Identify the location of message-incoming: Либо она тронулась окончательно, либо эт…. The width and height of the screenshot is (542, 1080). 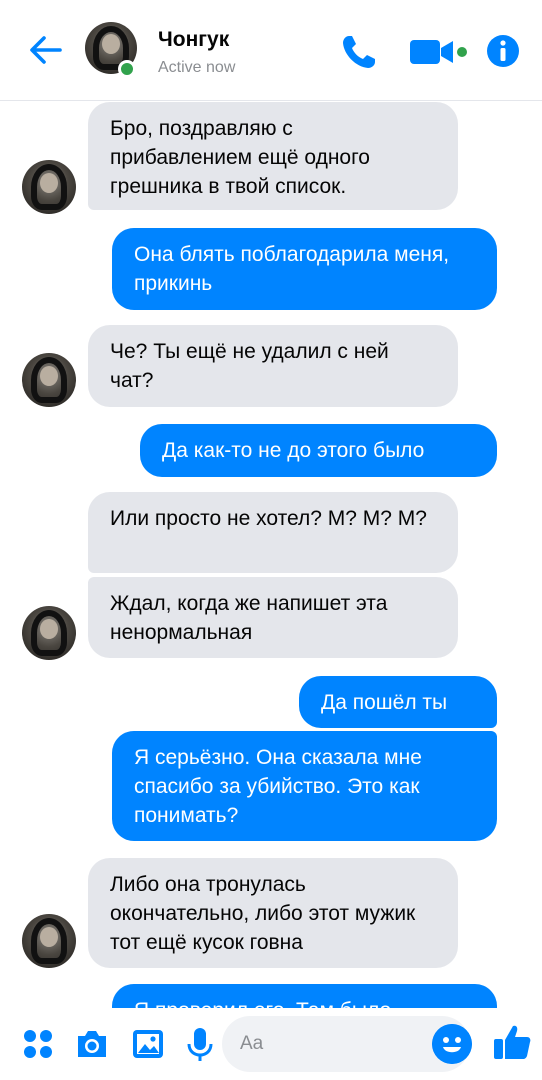
(273, 913).